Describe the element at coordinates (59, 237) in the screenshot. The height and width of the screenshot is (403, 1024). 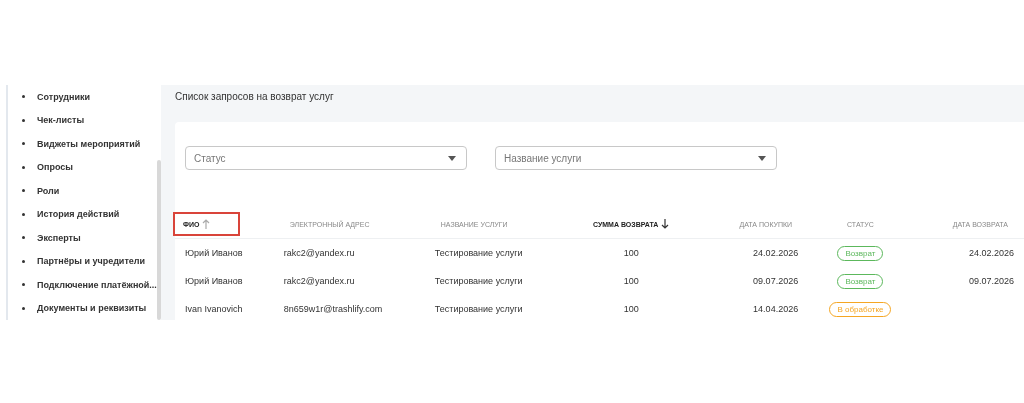
I see `sidebar-item: Эксперты` at that location.